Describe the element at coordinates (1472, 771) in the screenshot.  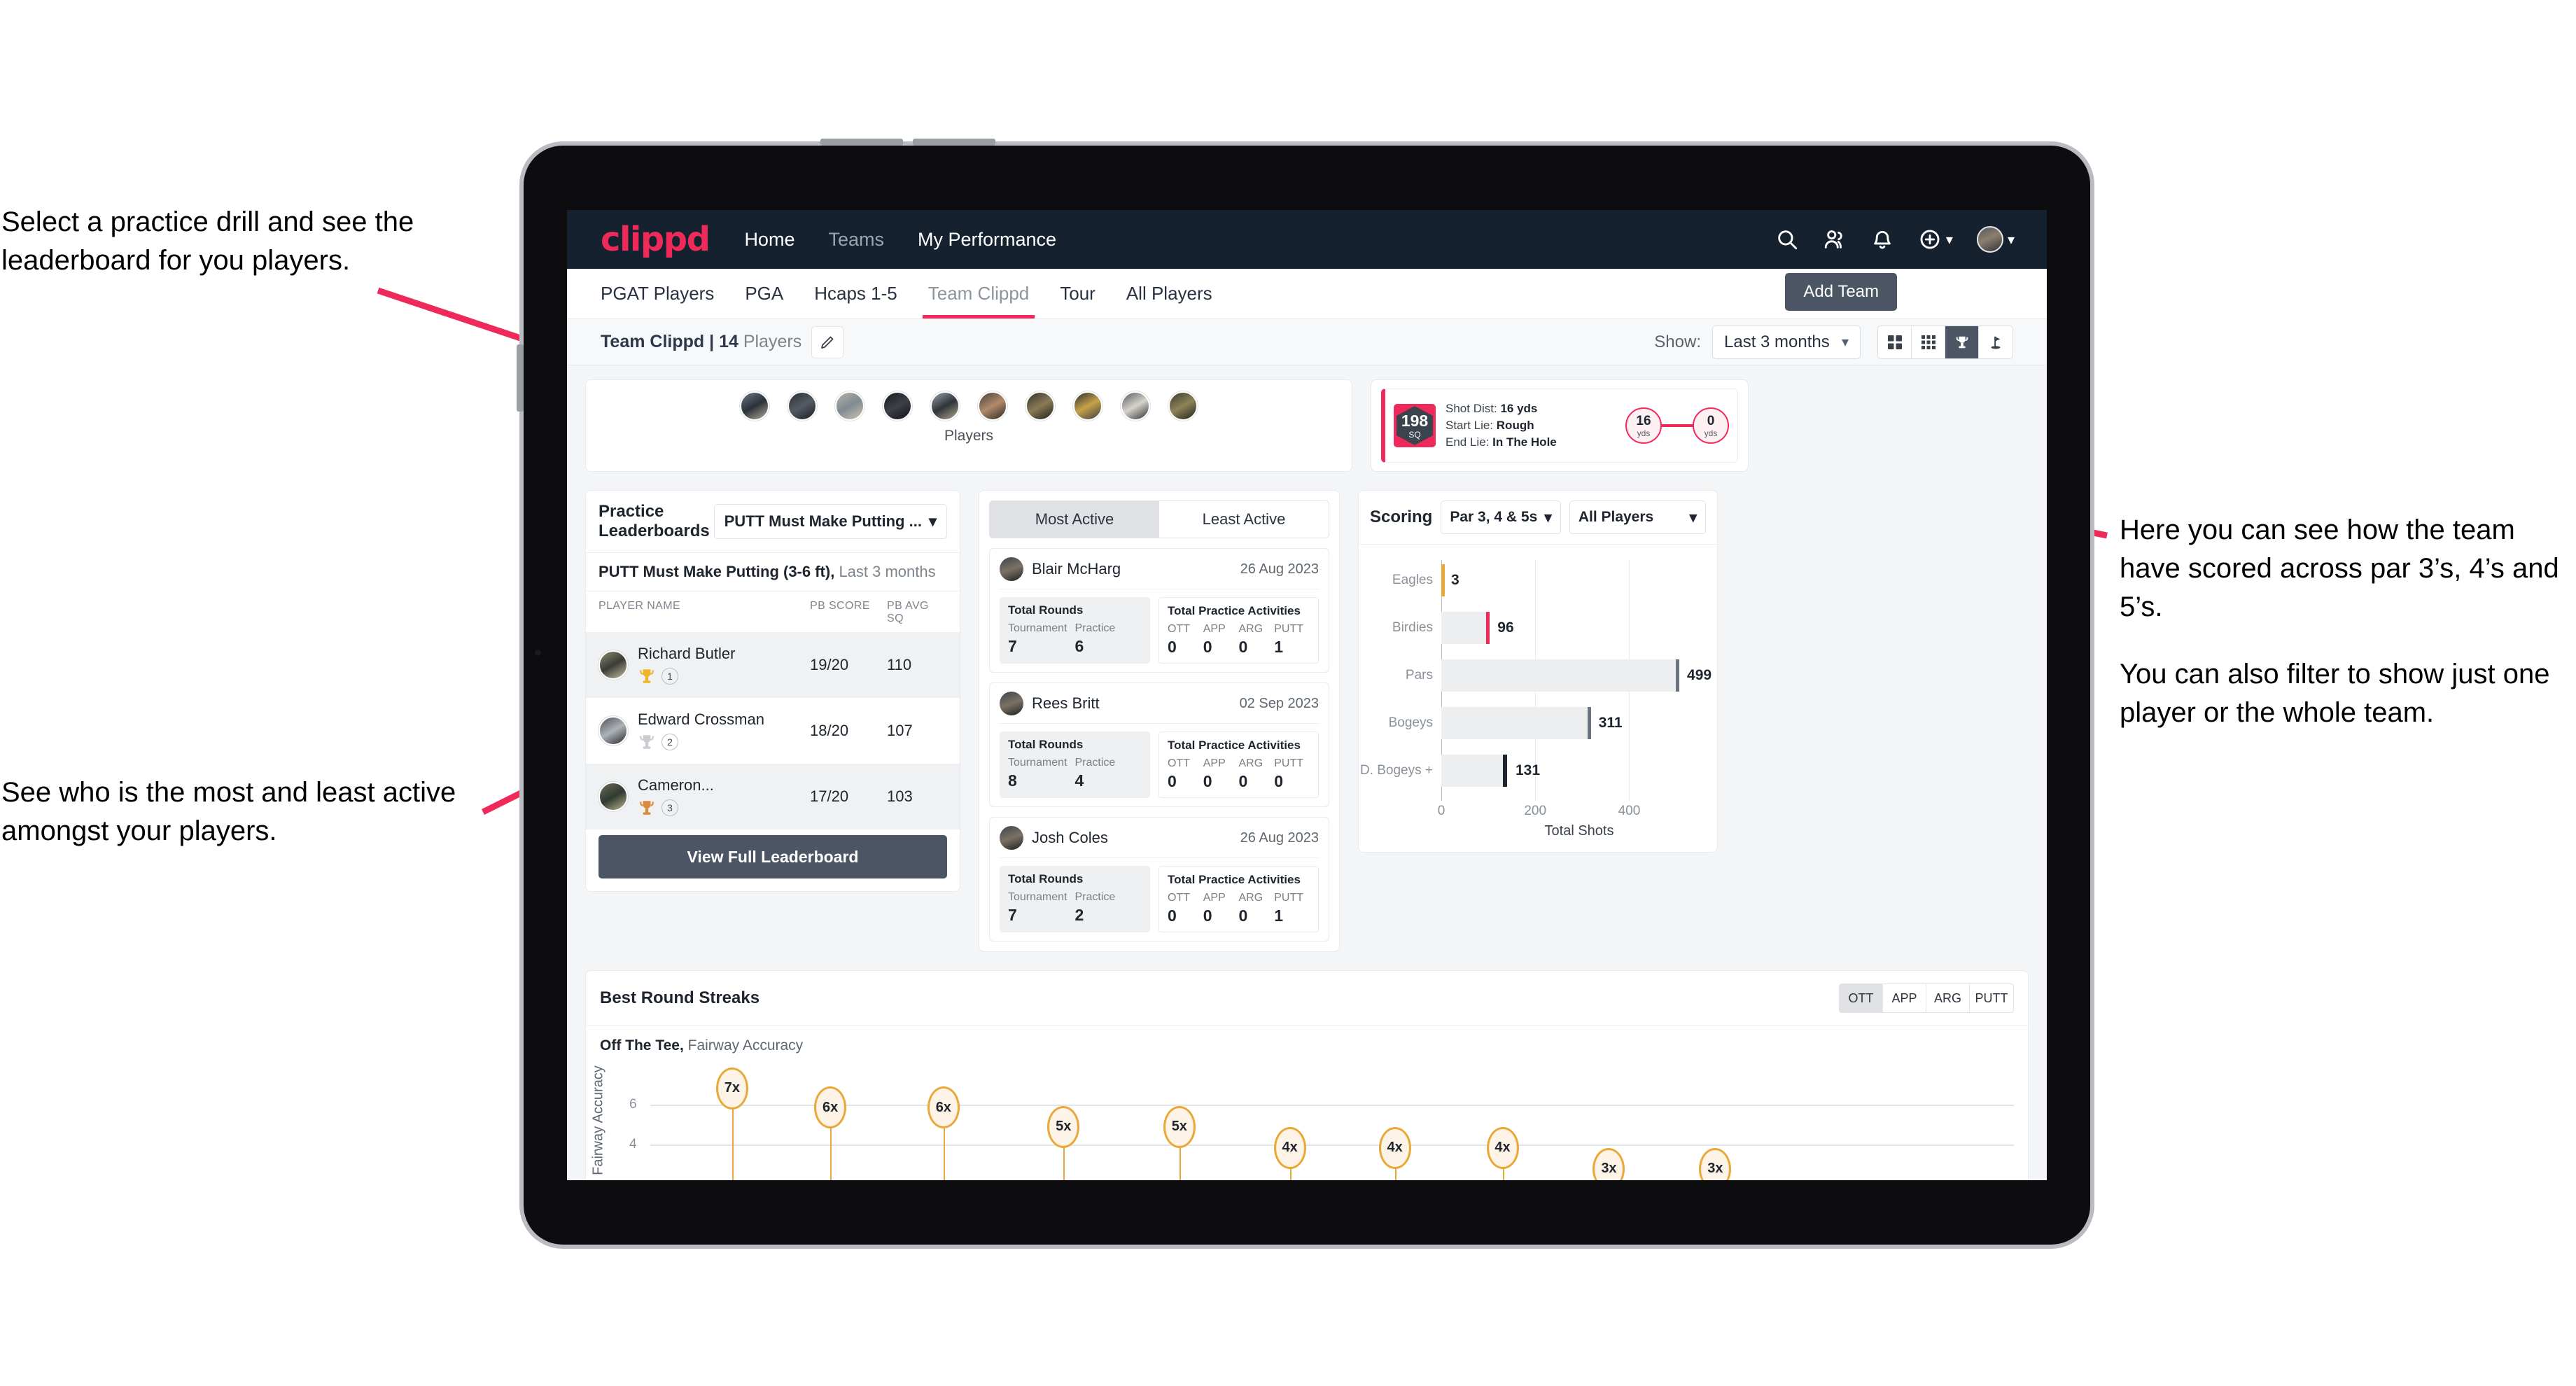
I see `bar-fill` at that location.